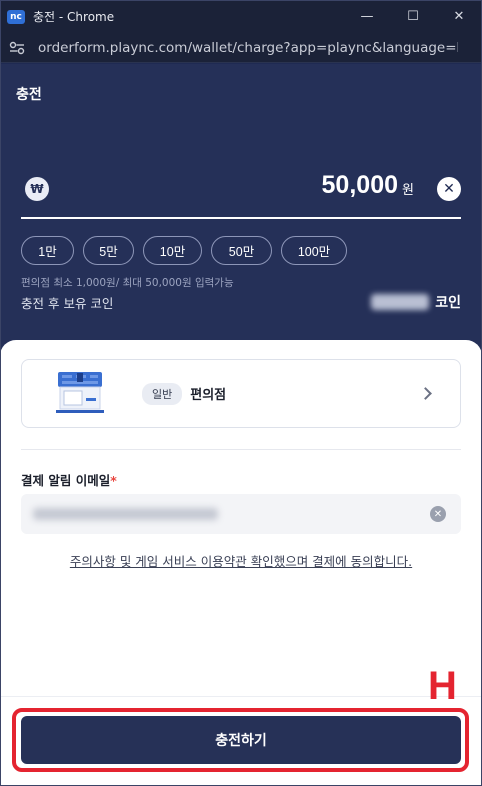 This screenshot has height=786, width=482. Describe the element at coordinates (241, 560) in the screenshot. I see `terms-agreement-link: 주의사항 및 게임 서비스 이용약관 확인했으며 결제에 동의합니다.` at that location.